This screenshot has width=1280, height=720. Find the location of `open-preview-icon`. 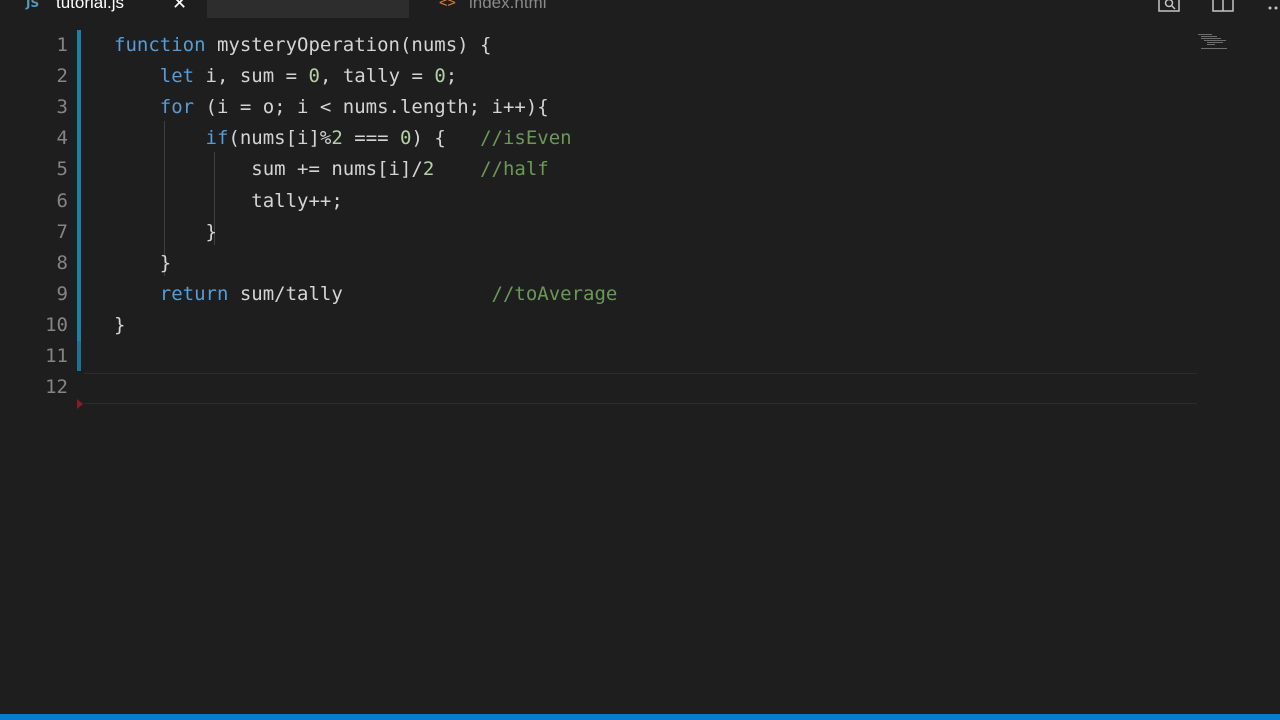

open-preview-icon is located at coordinates (1169, 6).